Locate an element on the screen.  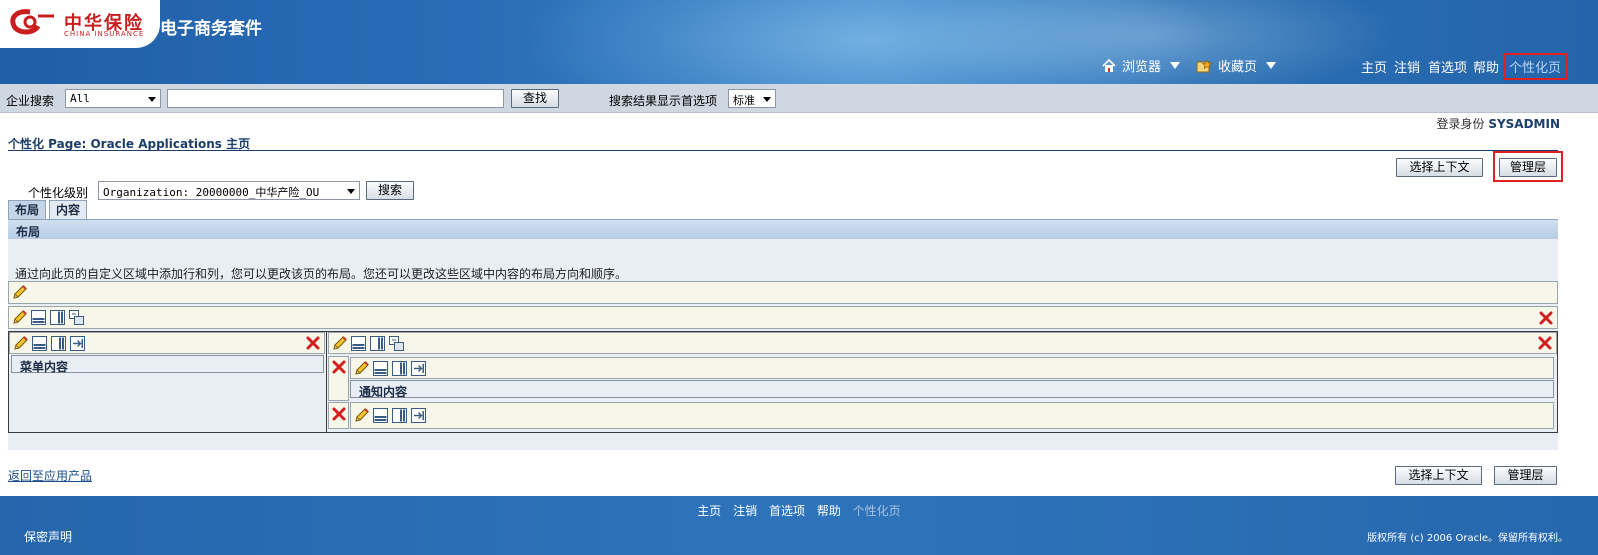
level-search-button: 搜索 is located at coordinates (390, 190).